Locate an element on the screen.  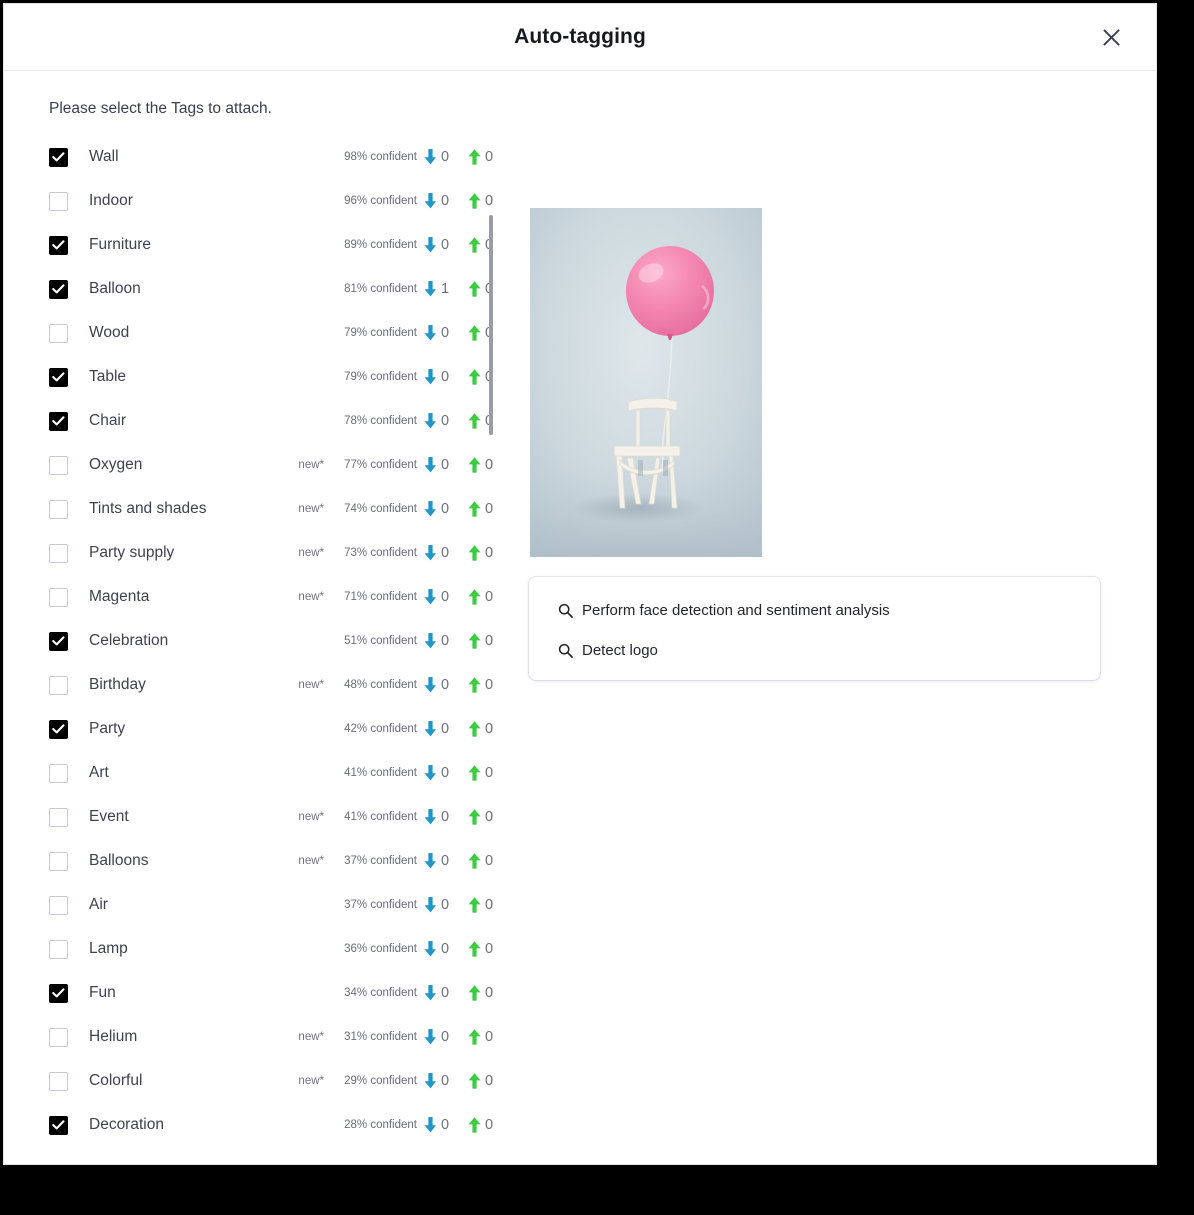
tag-row: Chairnew*78% confident00 is located at coordinates (271, 421).